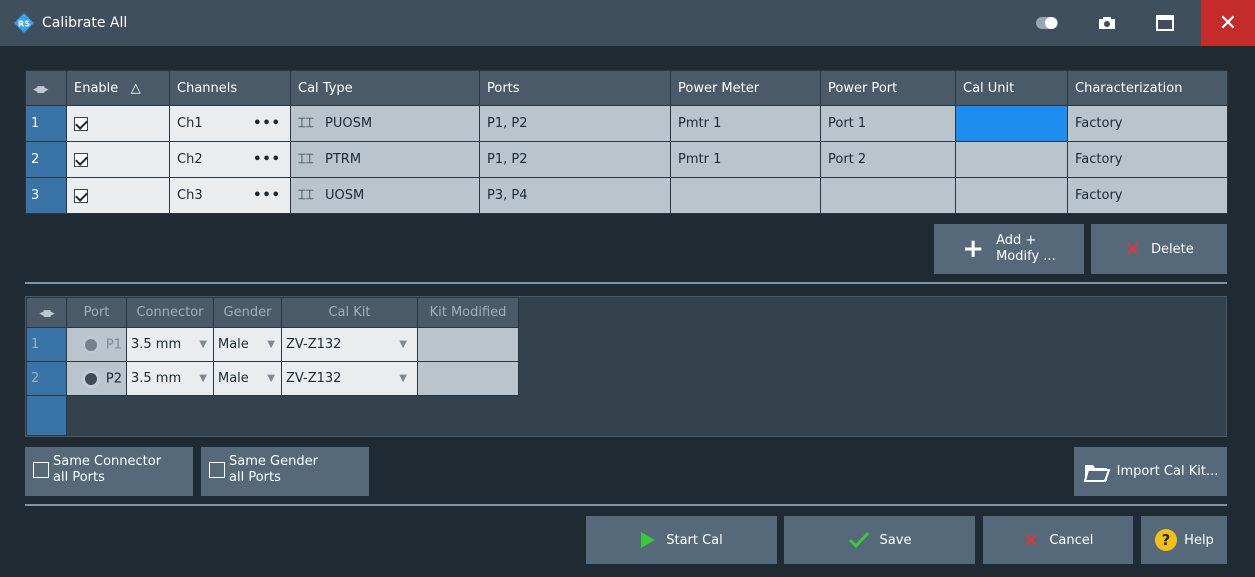  Describe the element at coordinates (973, 249) in the screenshot. I see `plus-icon: +` at that location.